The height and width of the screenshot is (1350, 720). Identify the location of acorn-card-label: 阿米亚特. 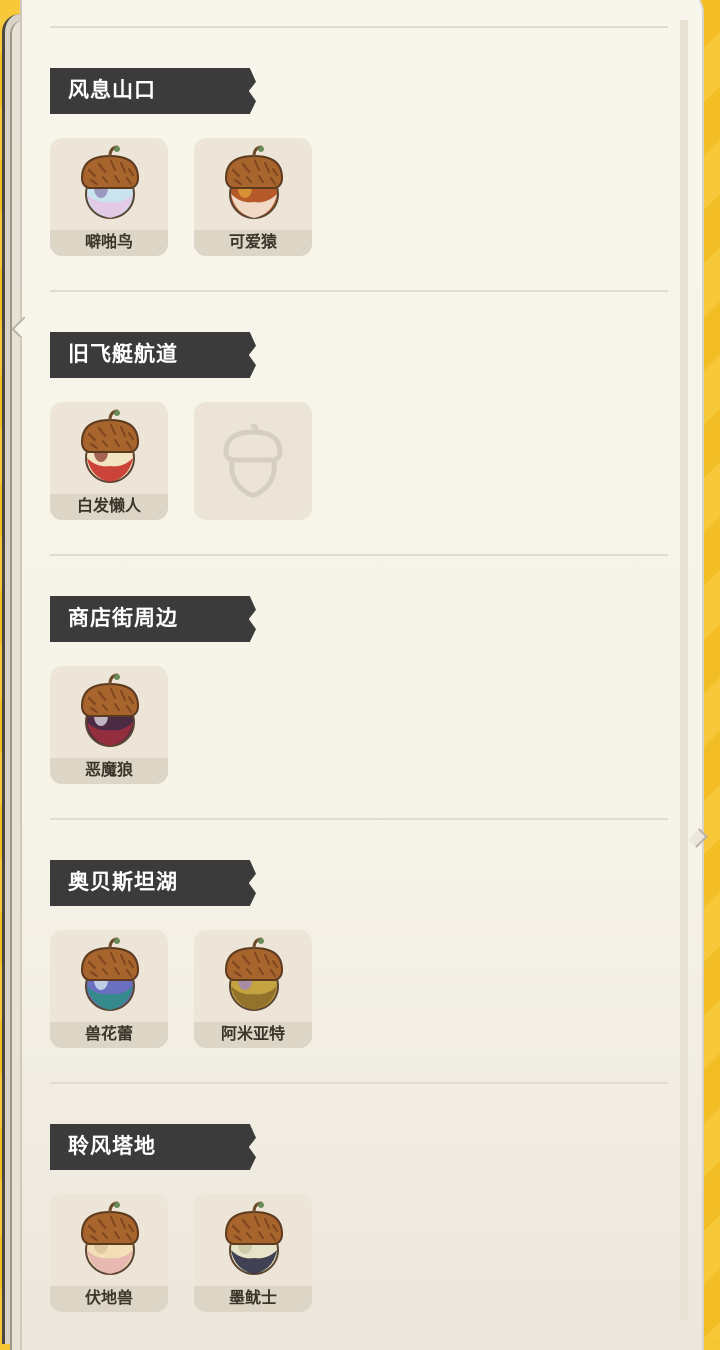
(253, 1035).